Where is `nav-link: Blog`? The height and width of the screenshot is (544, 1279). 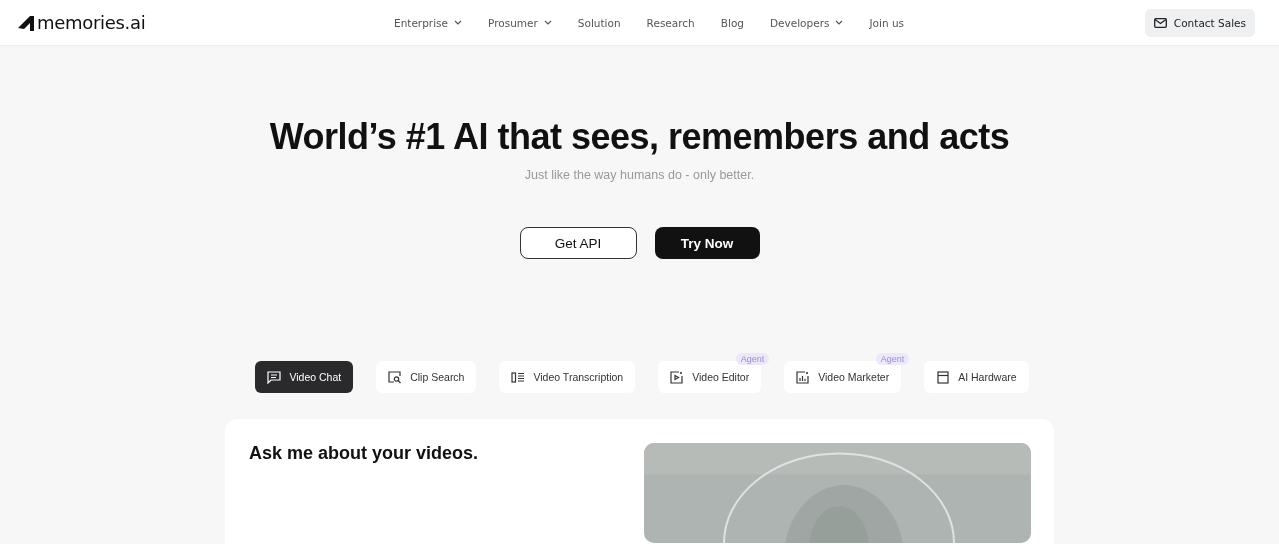 nav-link: Blog is located at coordinates (732, 22).